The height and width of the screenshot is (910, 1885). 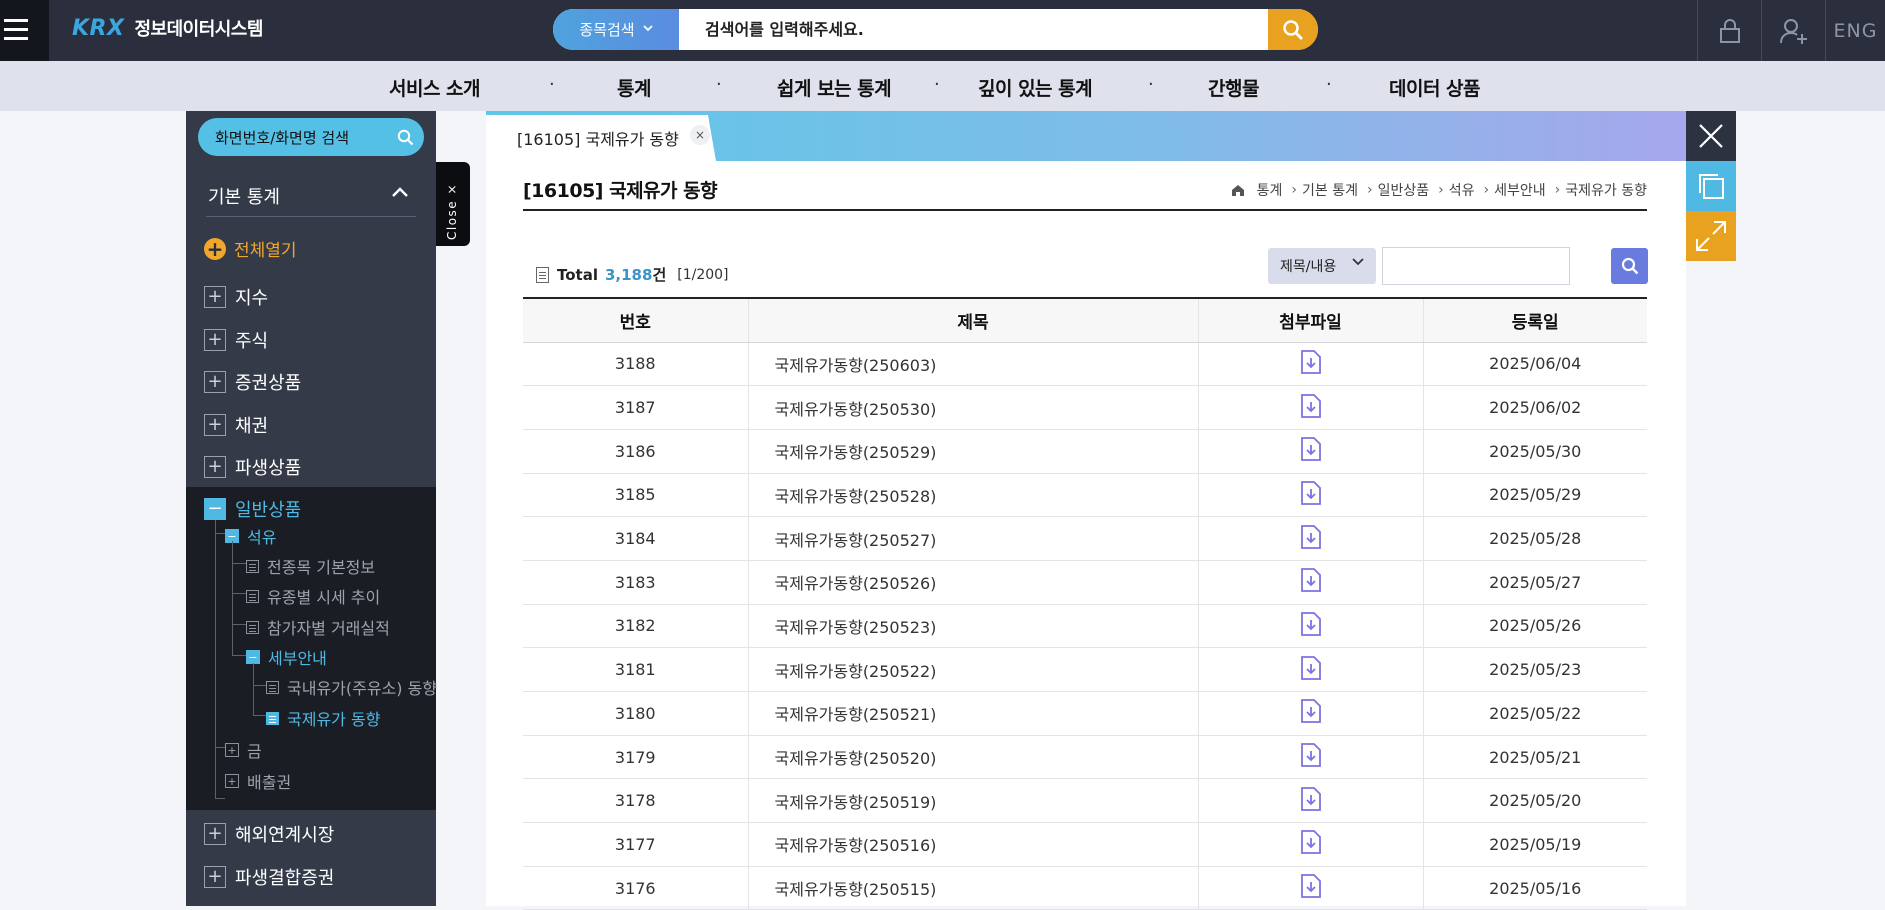 I want to click on table-row: 3183 국제유가동향(250526) 2025/05/27, so click(x=1085, y=582).